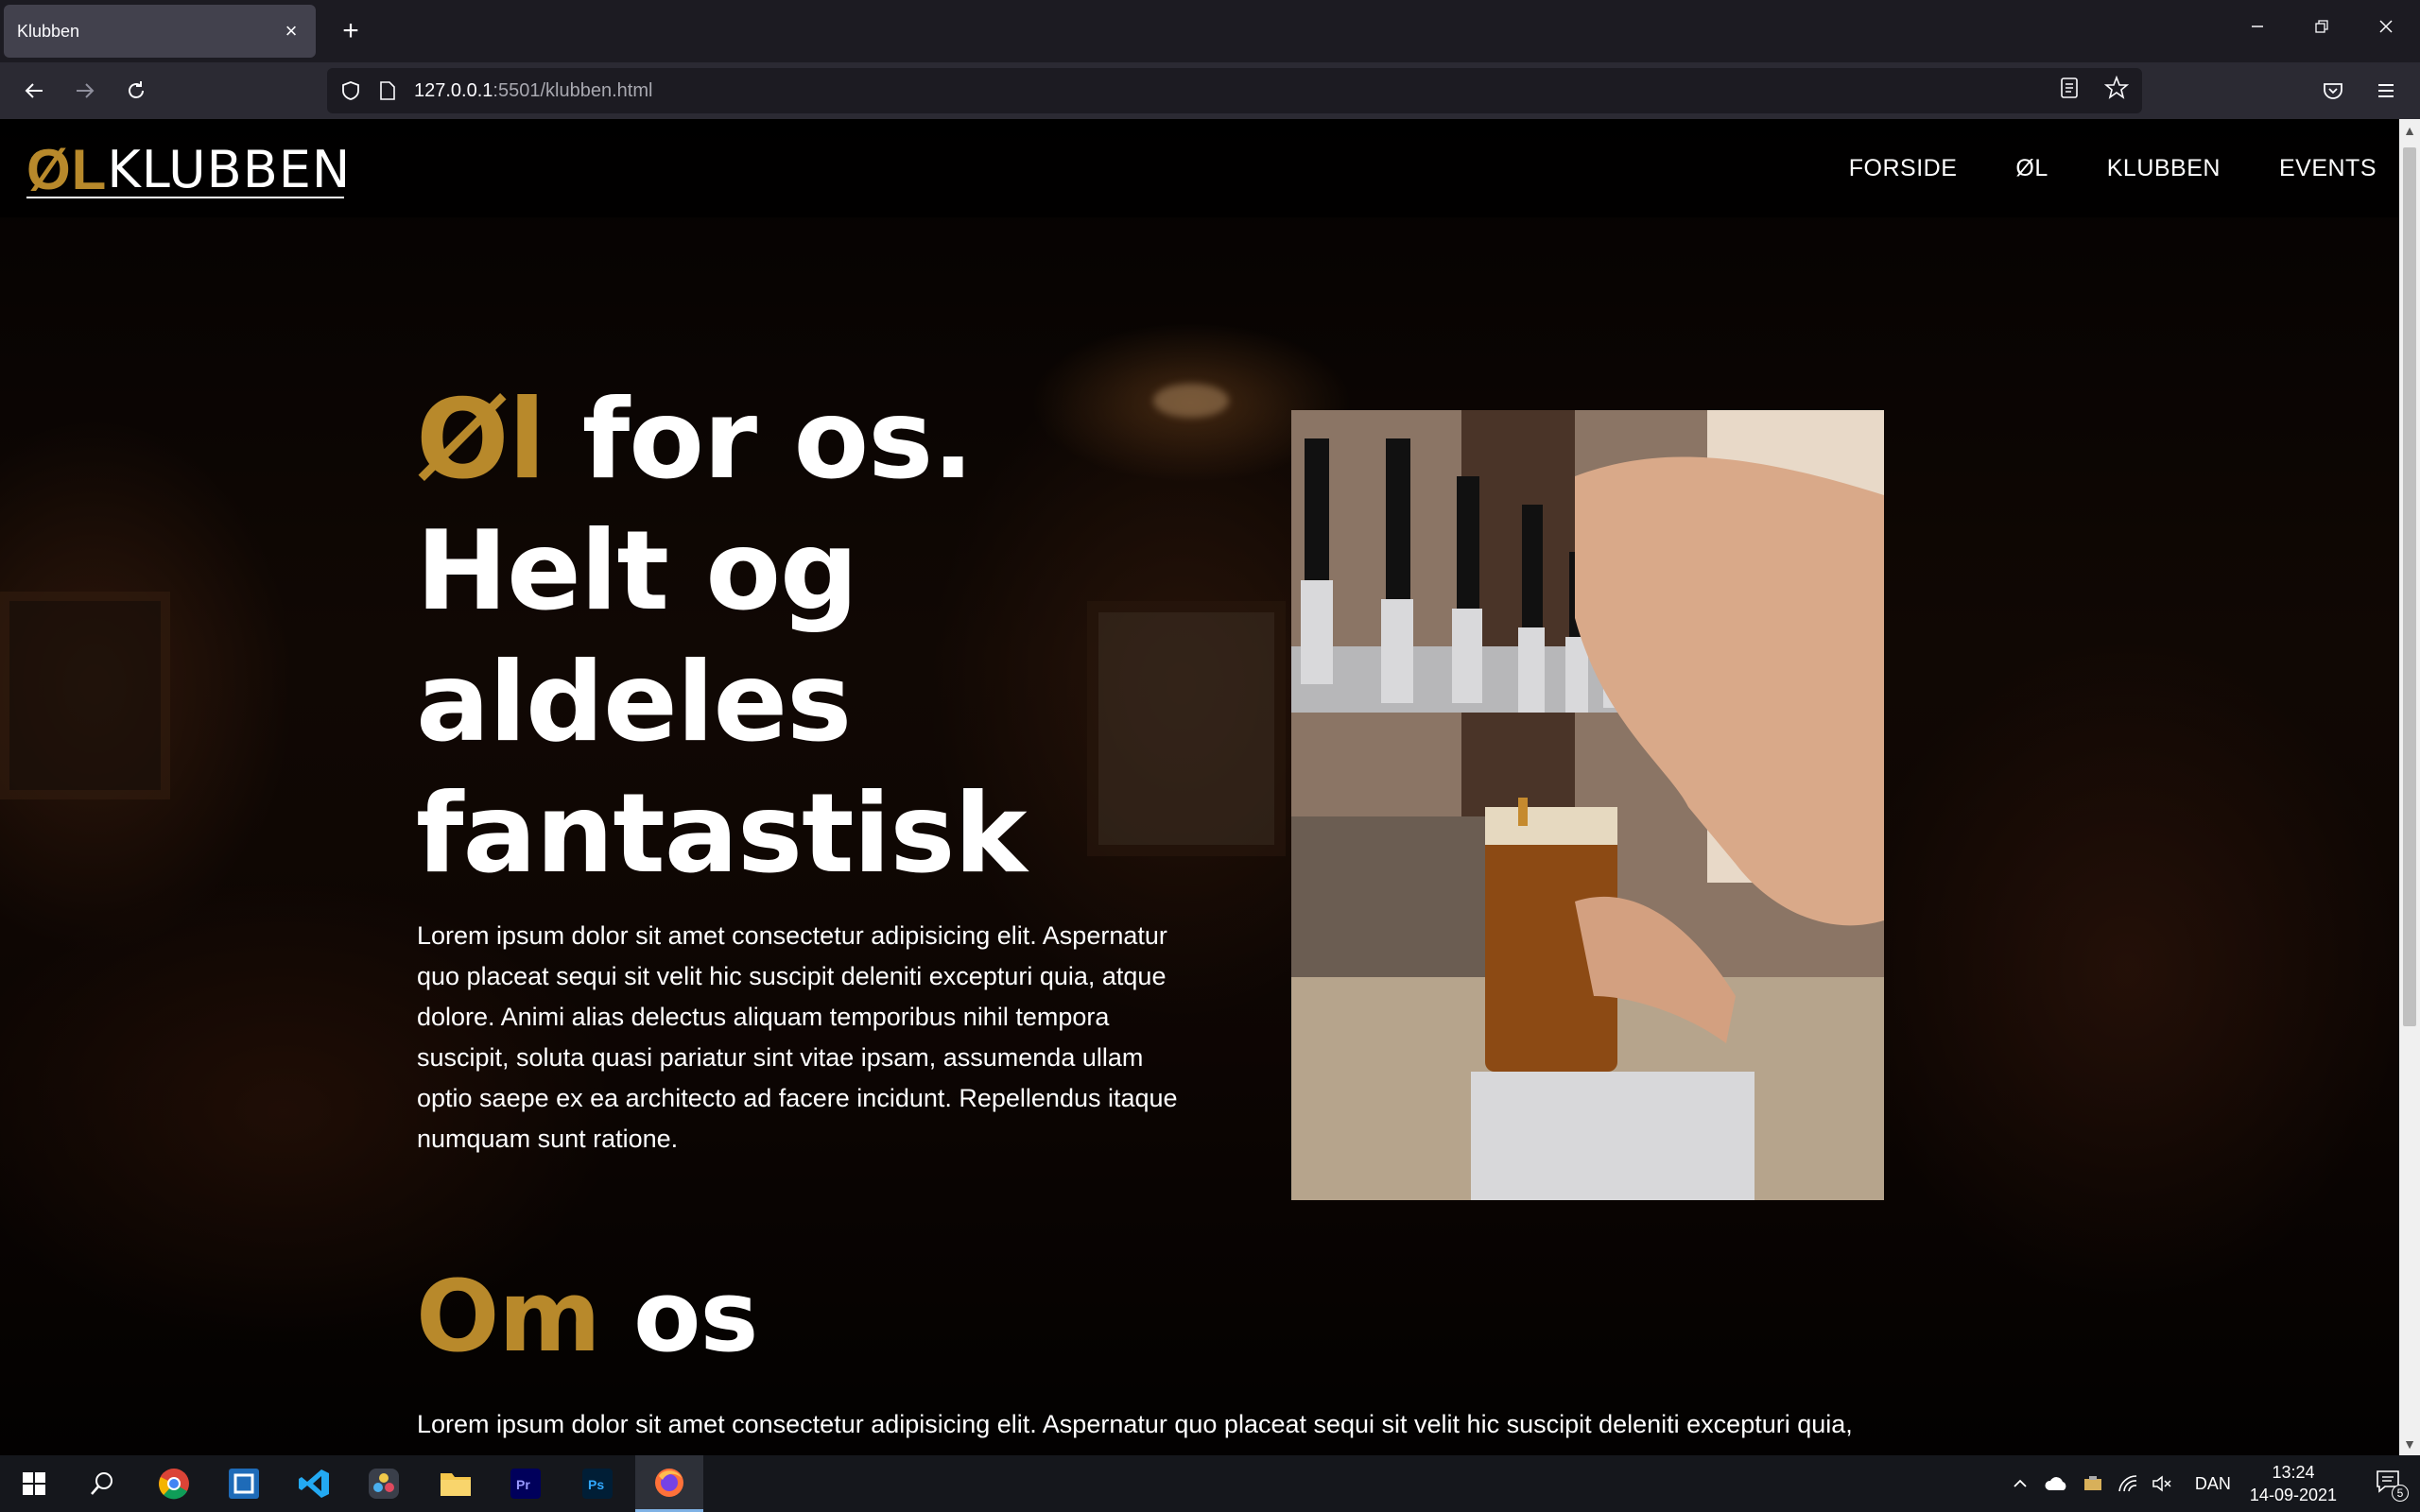 This screenshot has height=1512, width=2420. Describe the element at coordinates (508, 1316) in the screenshot. I see `about-title-accent: Om` at that location.